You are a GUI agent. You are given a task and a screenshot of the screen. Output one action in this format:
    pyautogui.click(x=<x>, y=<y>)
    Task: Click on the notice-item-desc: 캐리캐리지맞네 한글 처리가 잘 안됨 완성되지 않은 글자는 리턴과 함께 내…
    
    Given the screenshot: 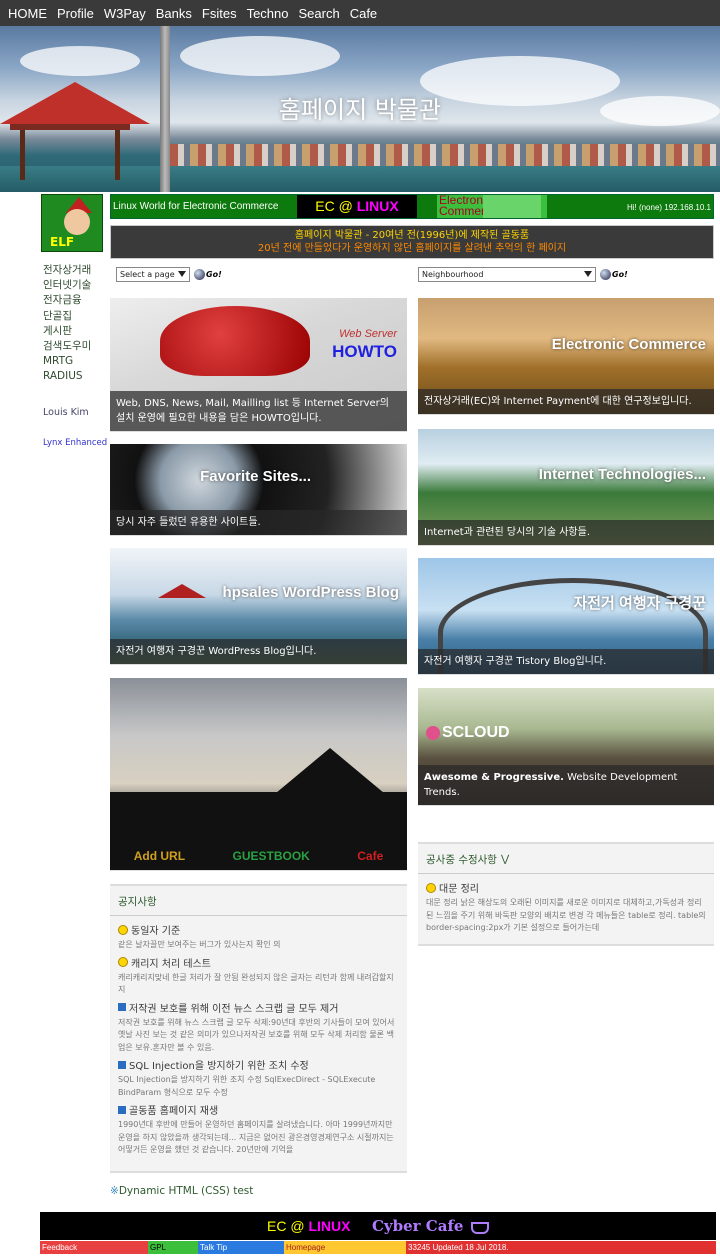 What is the action you would take?
    pyautogui.click(x=256, y=983)
    